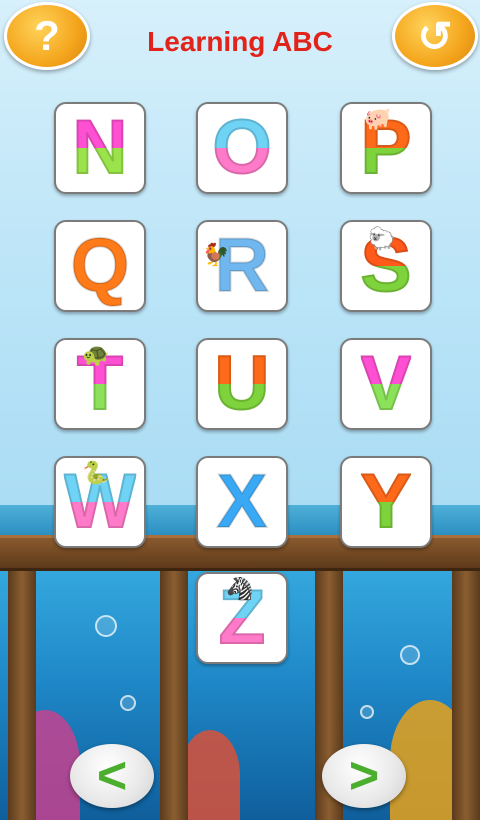 This screenshot has width=480, height=820. I want to click on letter-tile-y: Y, so click(386, 502).